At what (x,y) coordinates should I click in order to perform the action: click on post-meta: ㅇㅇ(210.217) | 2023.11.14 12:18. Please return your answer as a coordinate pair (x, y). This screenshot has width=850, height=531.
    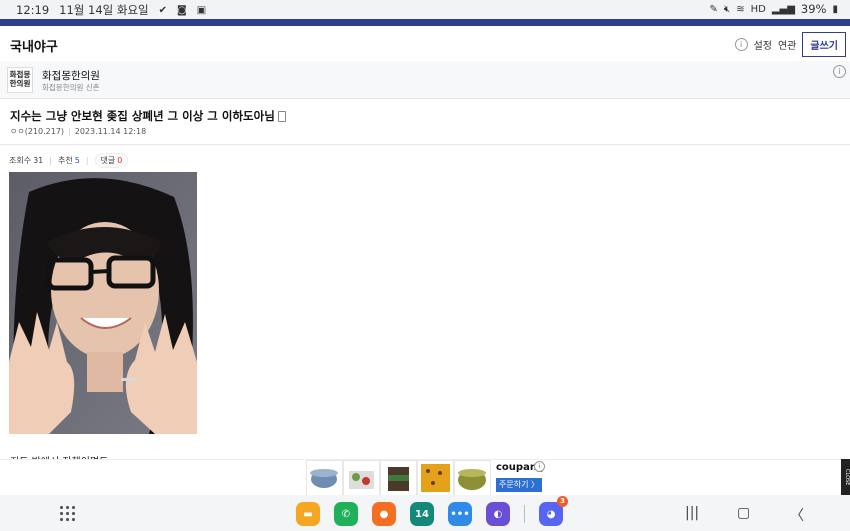
    Looking at the image, I should click on (78, 131).